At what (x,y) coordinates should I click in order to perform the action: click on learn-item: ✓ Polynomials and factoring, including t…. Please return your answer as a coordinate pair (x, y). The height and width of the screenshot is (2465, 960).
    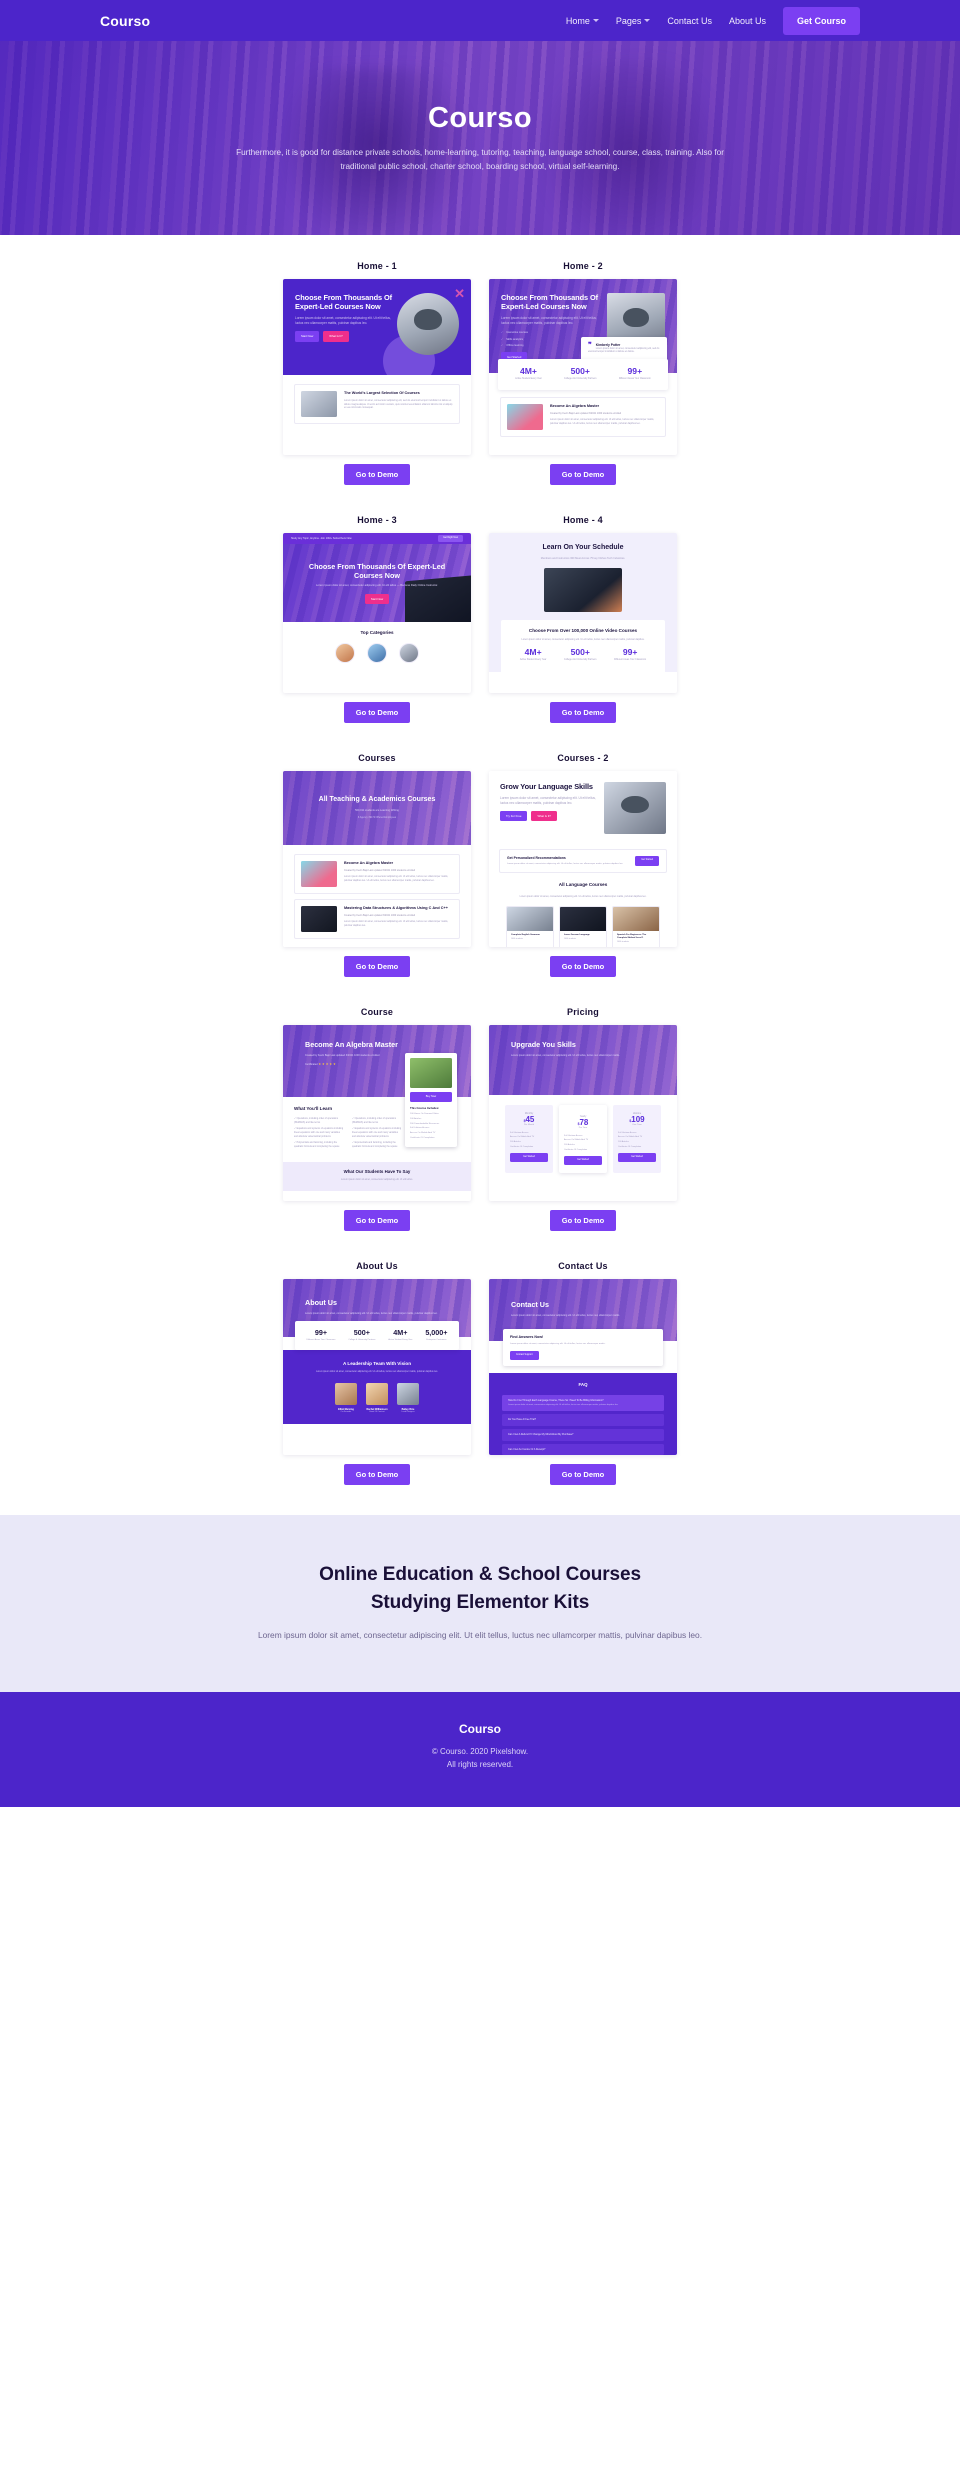
    Looking at the image, I should click on (317, 1145).